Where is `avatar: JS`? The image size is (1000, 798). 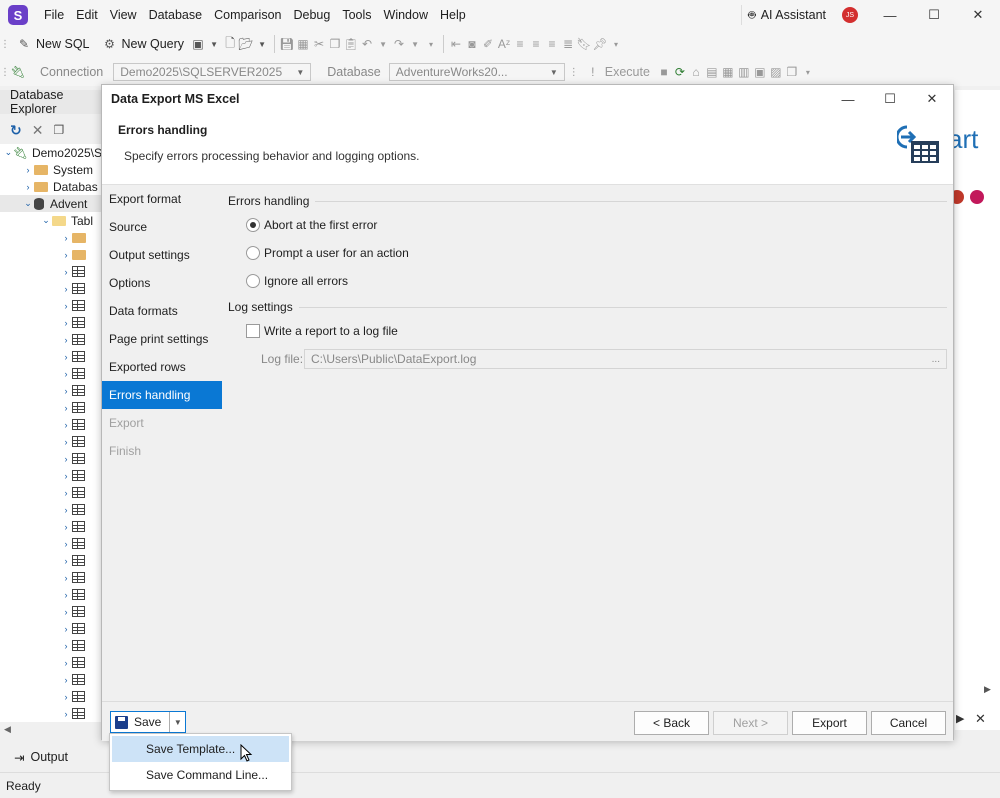 avatar: JS is located at coordinates (850, 15).